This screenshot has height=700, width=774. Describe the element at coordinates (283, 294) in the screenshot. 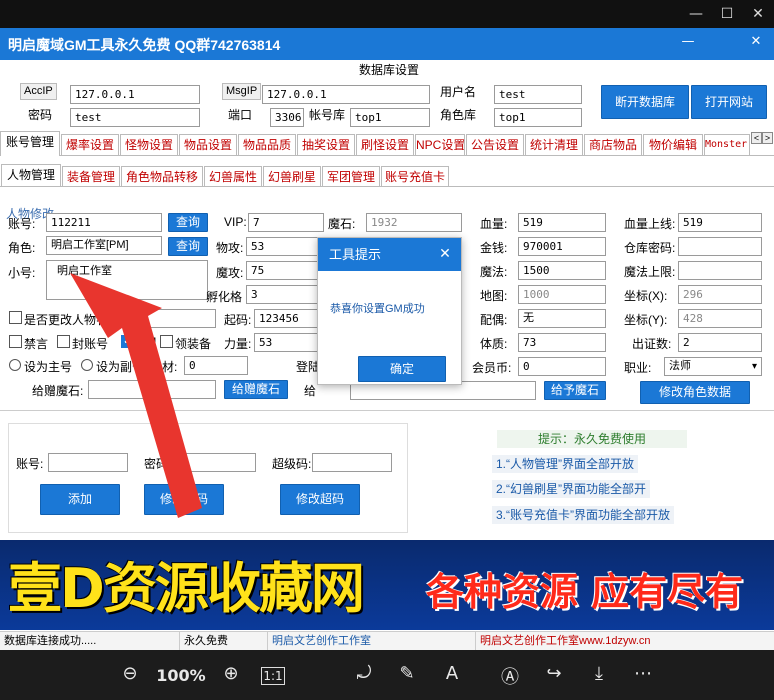

I see `hatch-input: 3` at that location.